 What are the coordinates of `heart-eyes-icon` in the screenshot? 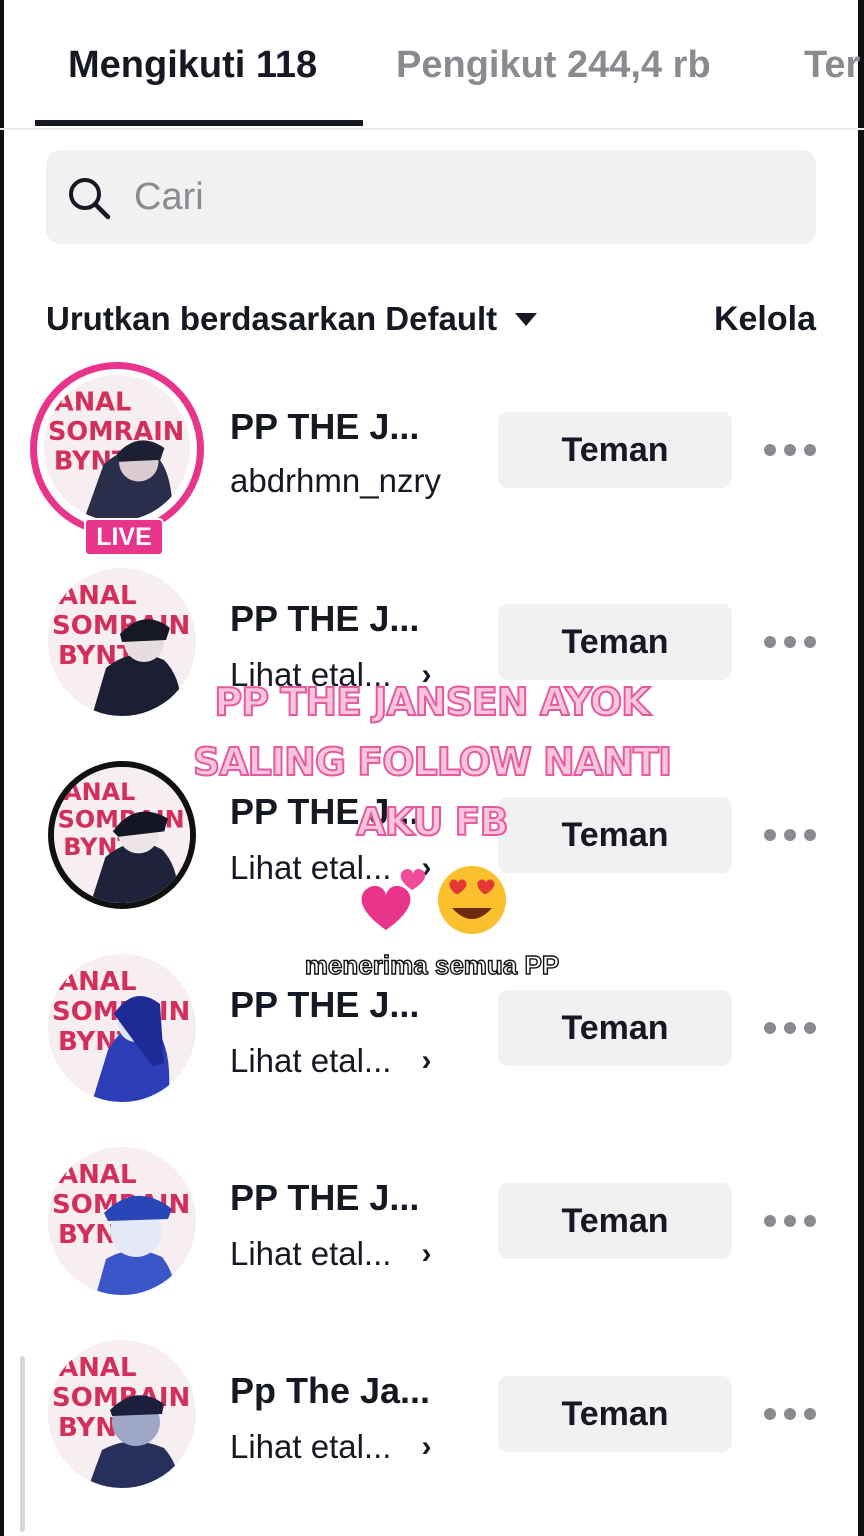 It's located at (472, 900).